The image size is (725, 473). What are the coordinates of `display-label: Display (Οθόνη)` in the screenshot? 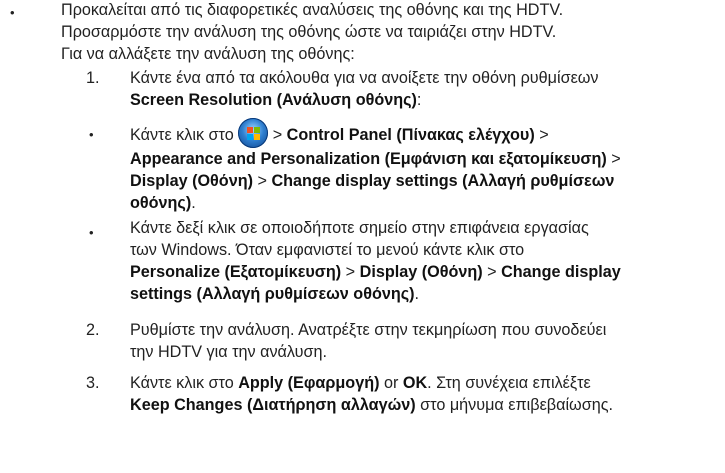 It's located at (191, 181).